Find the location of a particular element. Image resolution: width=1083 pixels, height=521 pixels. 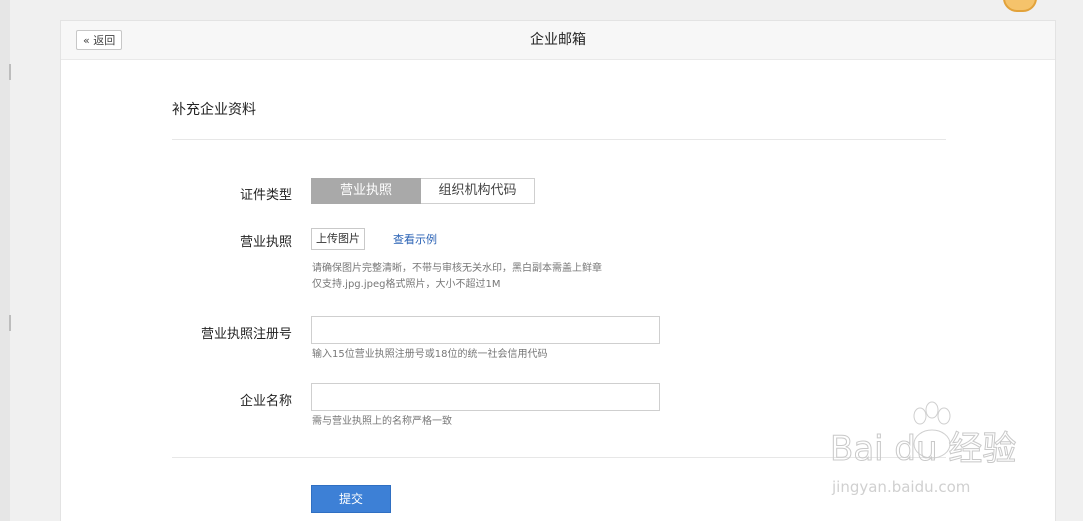

view-example-link: 查看示例 is located at coordinates (415, 239).